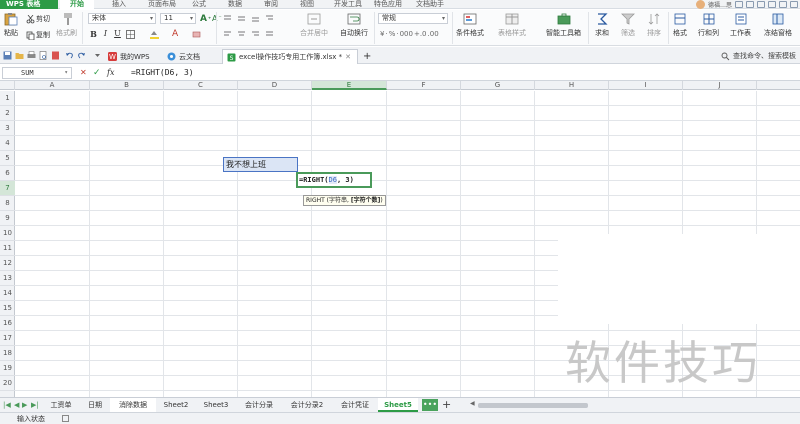 Image resolution: width=800 pixels, height=424 pixels. I want to click on conditional-format-button: 条件格式, so click(470, 25).